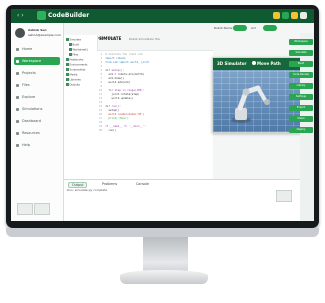 The width and height of the screenshot is (325, 303). Describe the element at coordinates (37, 49) in the screenshot. I see `sidebar-item-home: Home` at that location.